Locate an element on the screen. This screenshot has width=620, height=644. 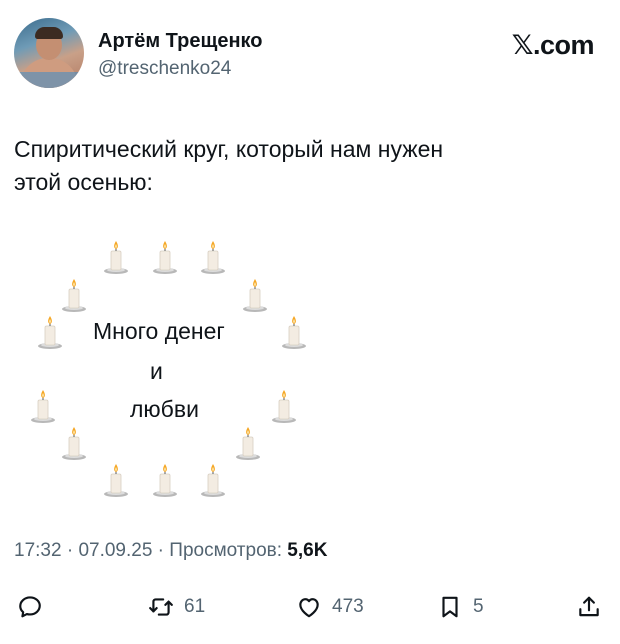
like-count: 473 is located at coordinates (348, 606).